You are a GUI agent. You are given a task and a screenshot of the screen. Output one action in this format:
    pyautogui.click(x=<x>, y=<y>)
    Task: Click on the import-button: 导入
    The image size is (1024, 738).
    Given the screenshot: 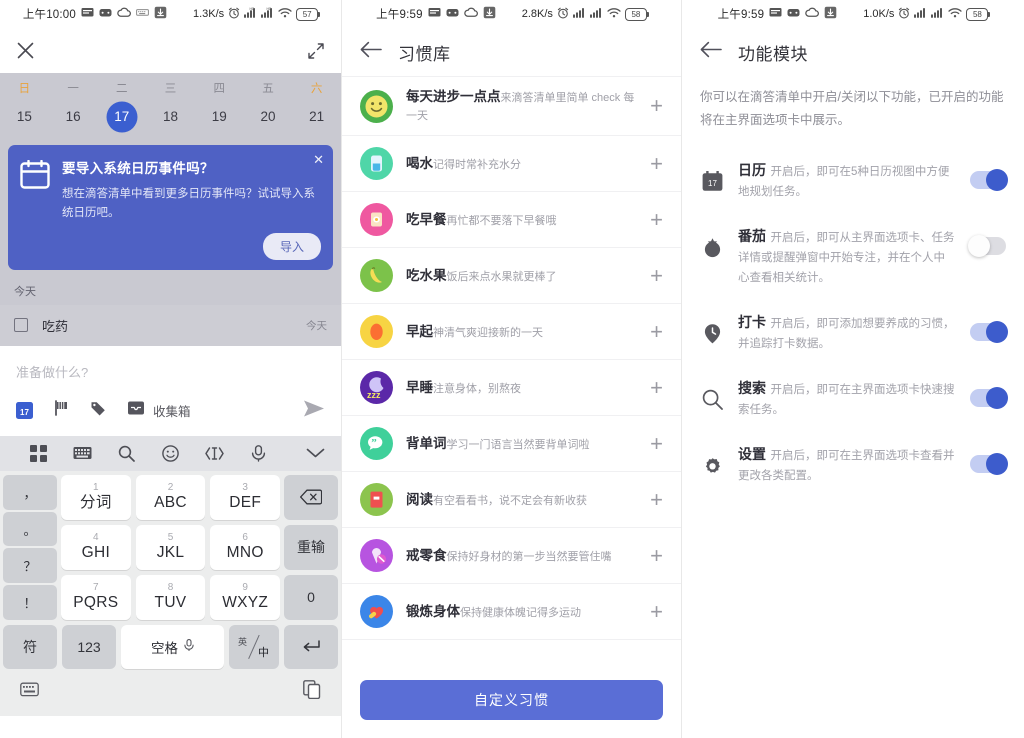 What is the action you would take?
    pyautogui.click(x=291, y=246)
    